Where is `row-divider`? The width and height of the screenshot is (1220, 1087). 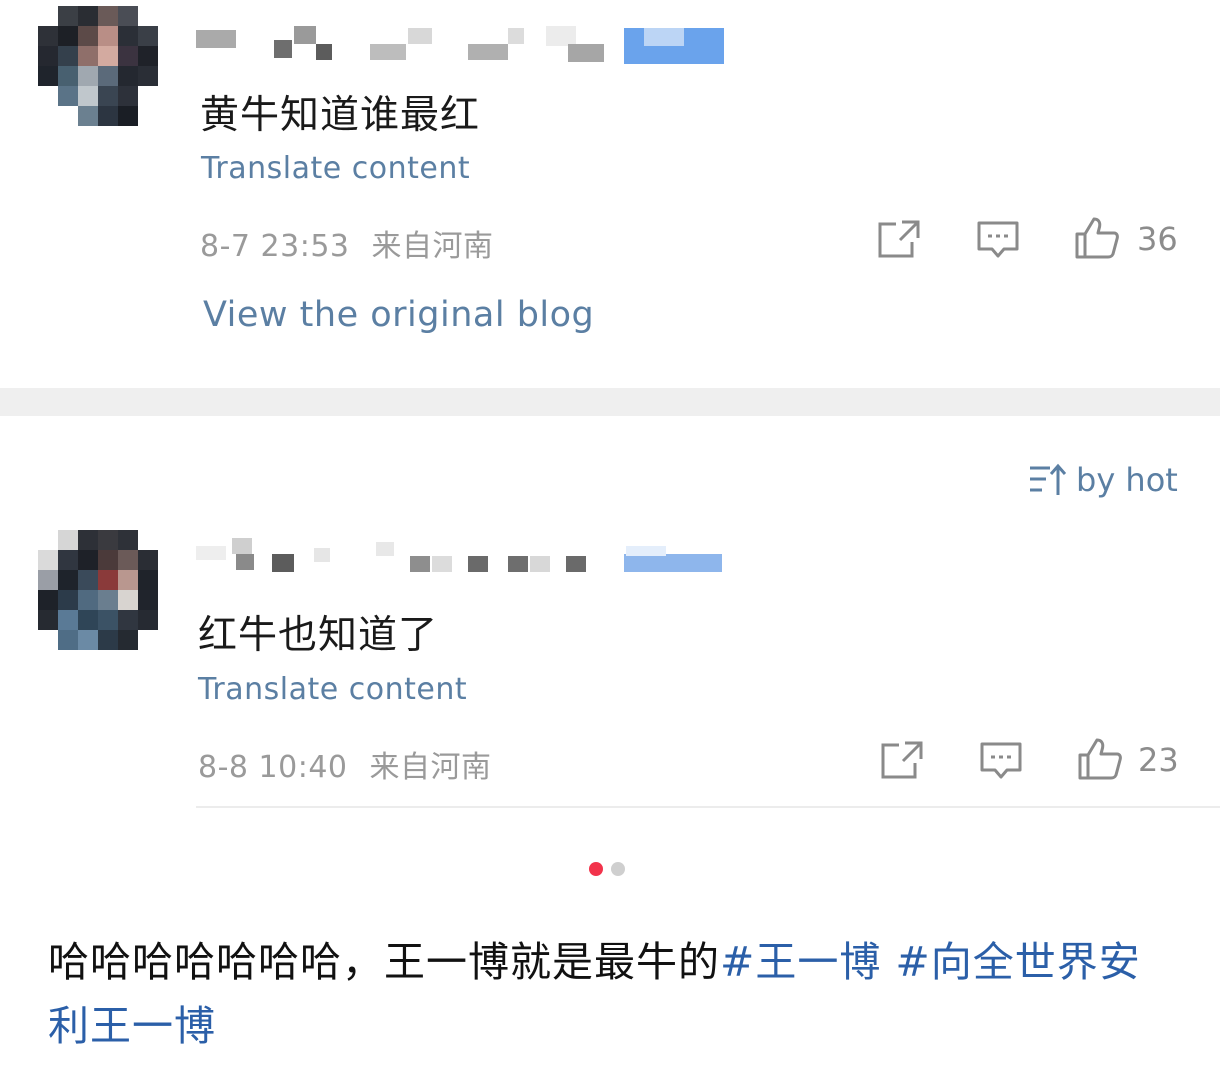
row-divider is located at coordinates (708, 807).